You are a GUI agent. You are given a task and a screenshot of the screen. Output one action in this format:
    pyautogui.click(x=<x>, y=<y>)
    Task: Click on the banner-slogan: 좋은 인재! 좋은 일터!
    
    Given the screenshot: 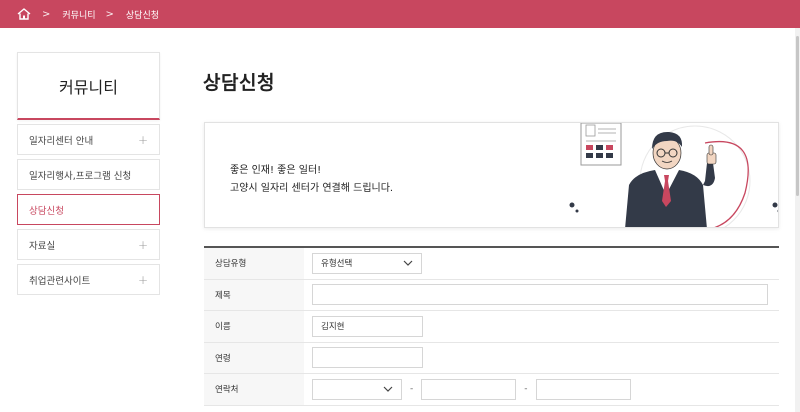 What is the action you would take?
    pyautogui.click(x=276, y=170)
    